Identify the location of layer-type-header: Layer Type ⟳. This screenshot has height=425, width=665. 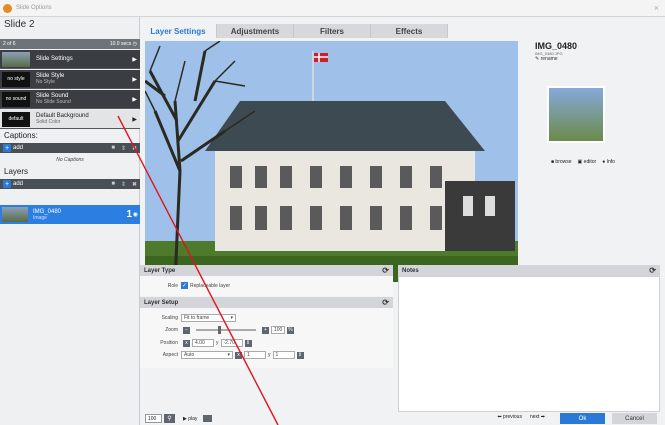
(266, 270).